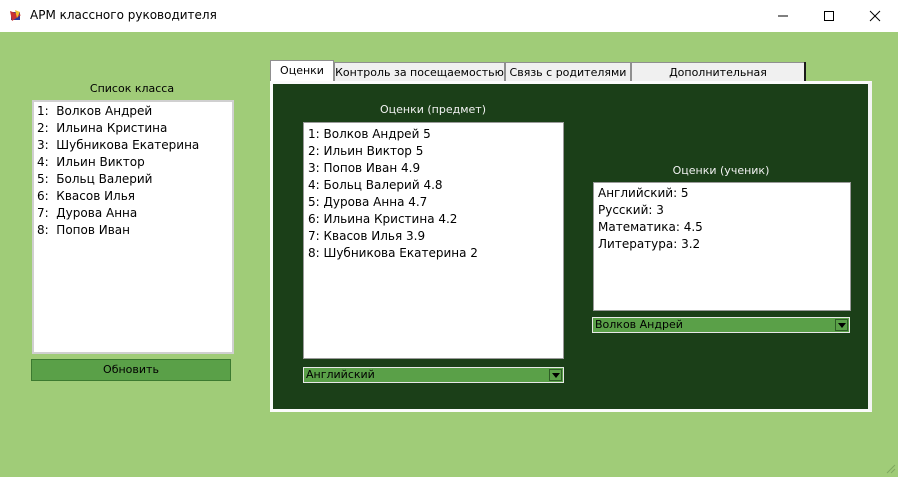 The height and width of the screenshot is (477, 898). What do you see at coordinates (134, 196) in the screenshot?
I see `list-item: 6: Квасов Илья` at bounding box center [134, 196].